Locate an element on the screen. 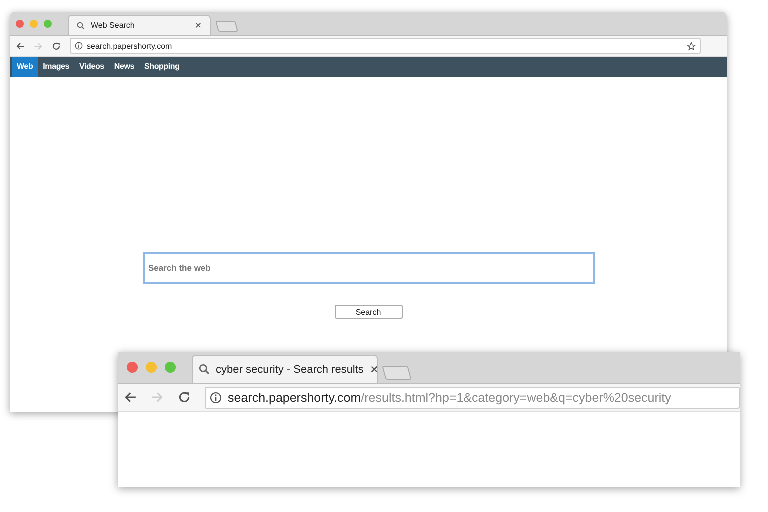 The height and width of the screenshot is (512, 768). tab-title: Web Search is located at coordinates (113, 25).